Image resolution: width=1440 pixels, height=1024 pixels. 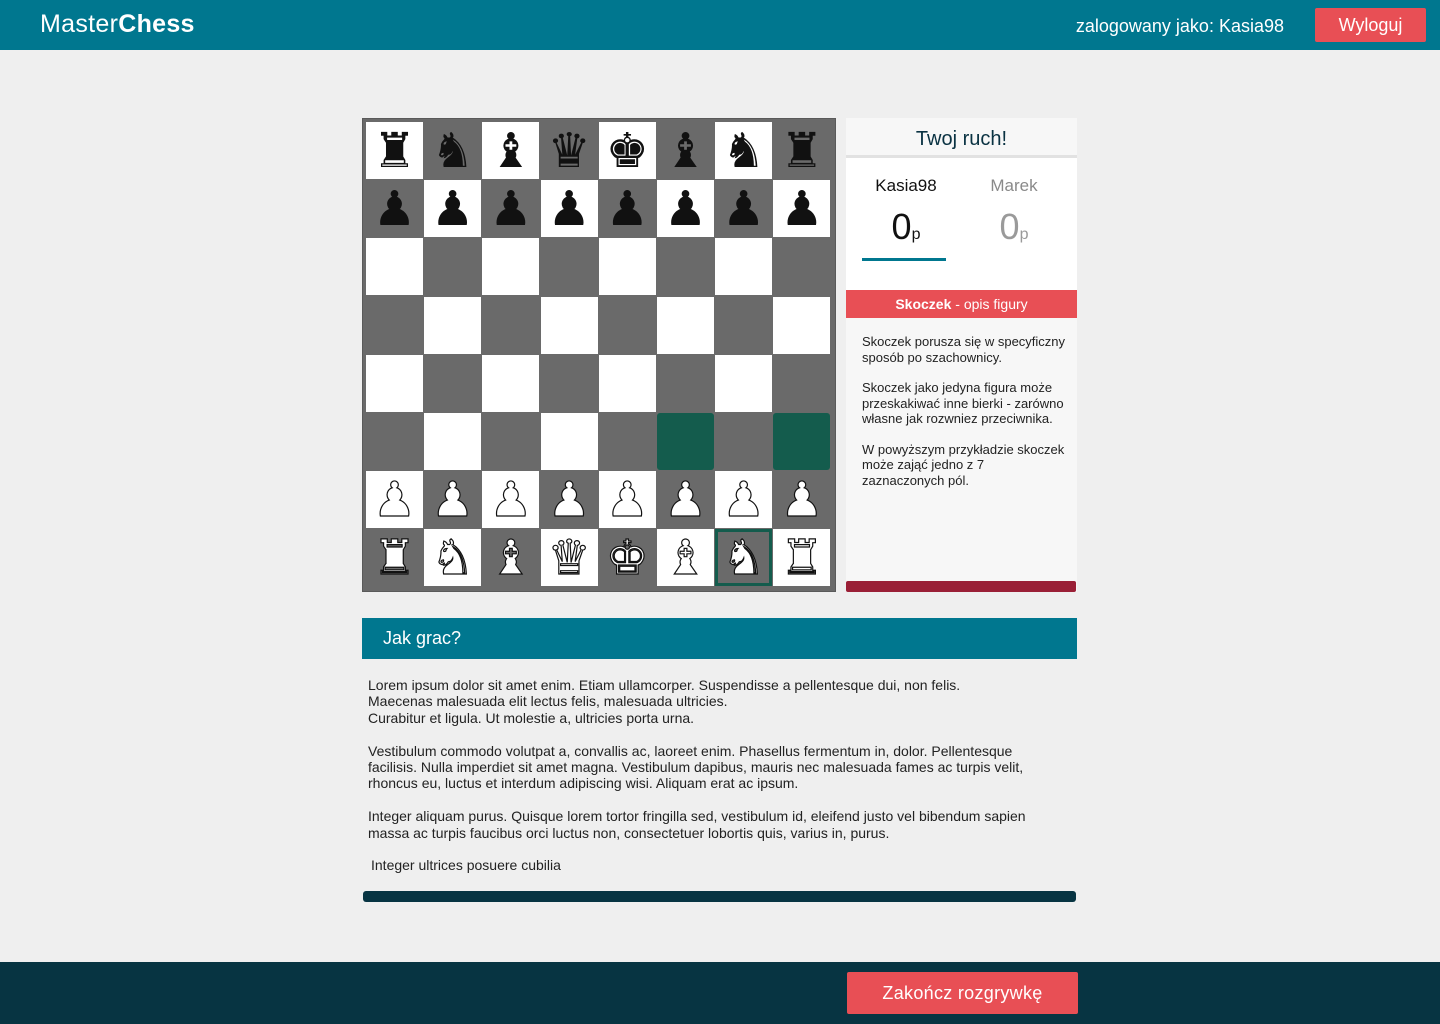 I want to click on white-king-icon: ♚, so click(x=627, y=557).